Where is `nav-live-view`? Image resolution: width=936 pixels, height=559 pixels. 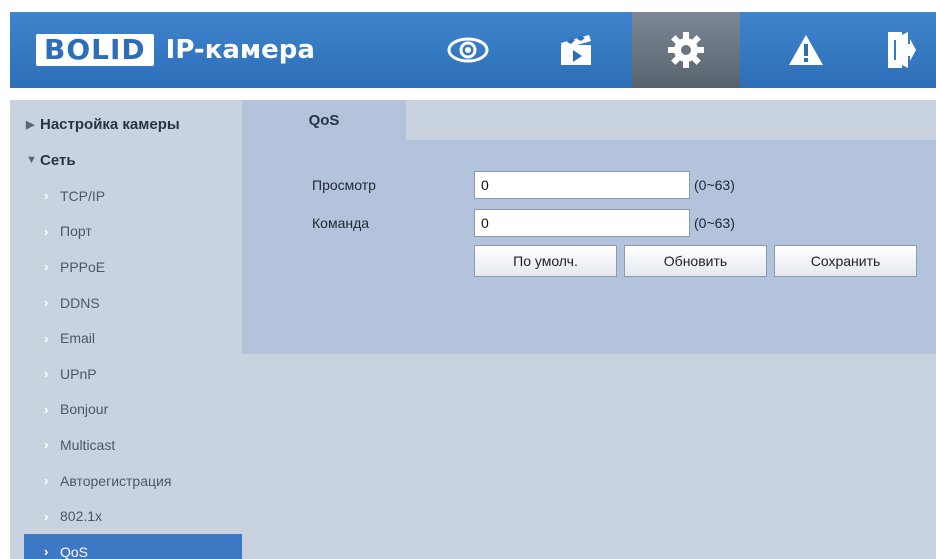
nav-live-view is located at coordinates (468, 50).